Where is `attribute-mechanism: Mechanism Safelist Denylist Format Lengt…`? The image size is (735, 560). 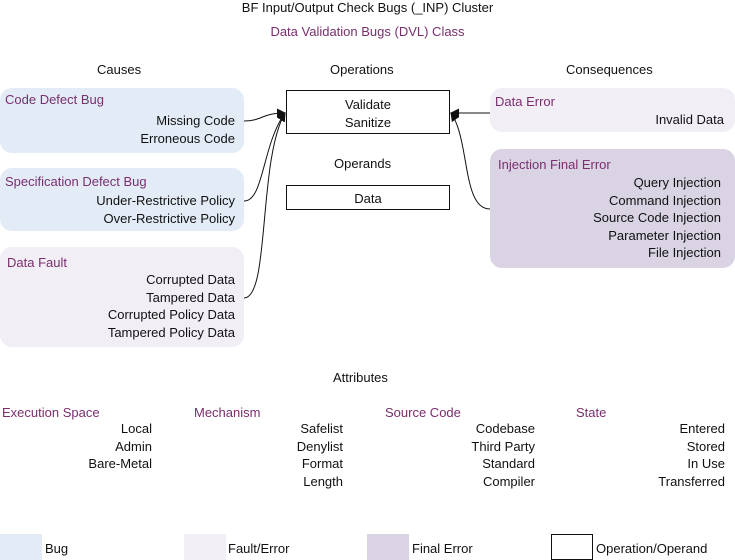 attribute-mechanism: Mechanism Safelist Denylist Format Lengt… is located at coordinates (268, 448).